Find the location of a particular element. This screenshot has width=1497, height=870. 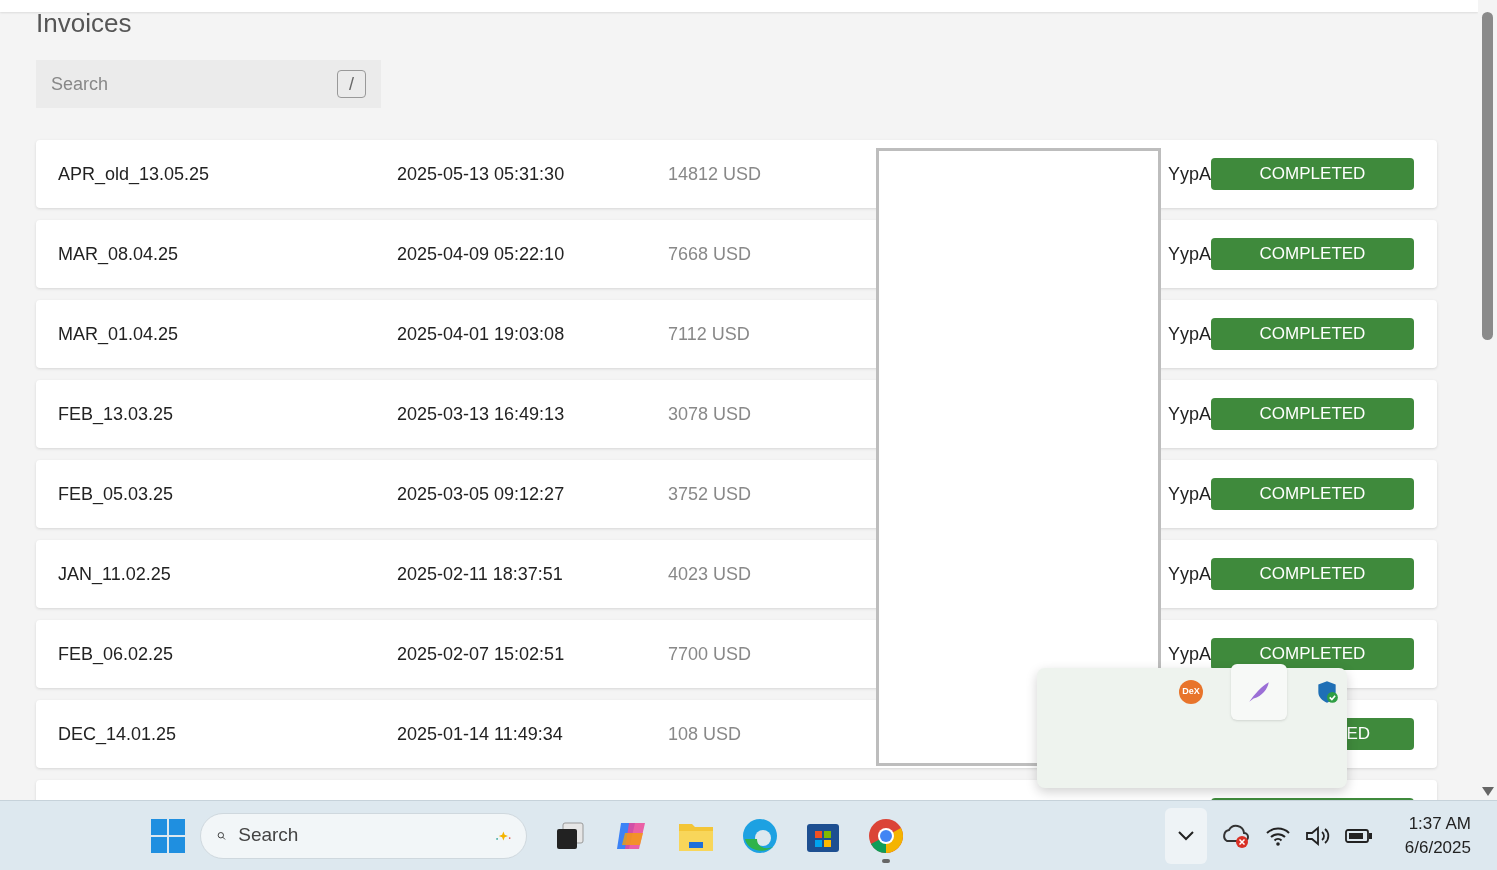

invoice-date: 2025-03-05 09:12:27 is located at coordinates (481, 494).